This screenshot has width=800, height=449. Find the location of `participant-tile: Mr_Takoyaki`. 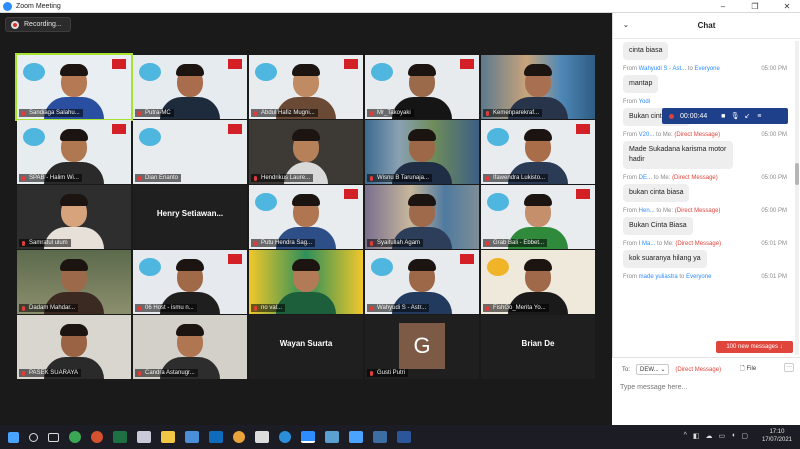

participant-tile: Mr_Takoyaki is located at coordinates (422, 87).